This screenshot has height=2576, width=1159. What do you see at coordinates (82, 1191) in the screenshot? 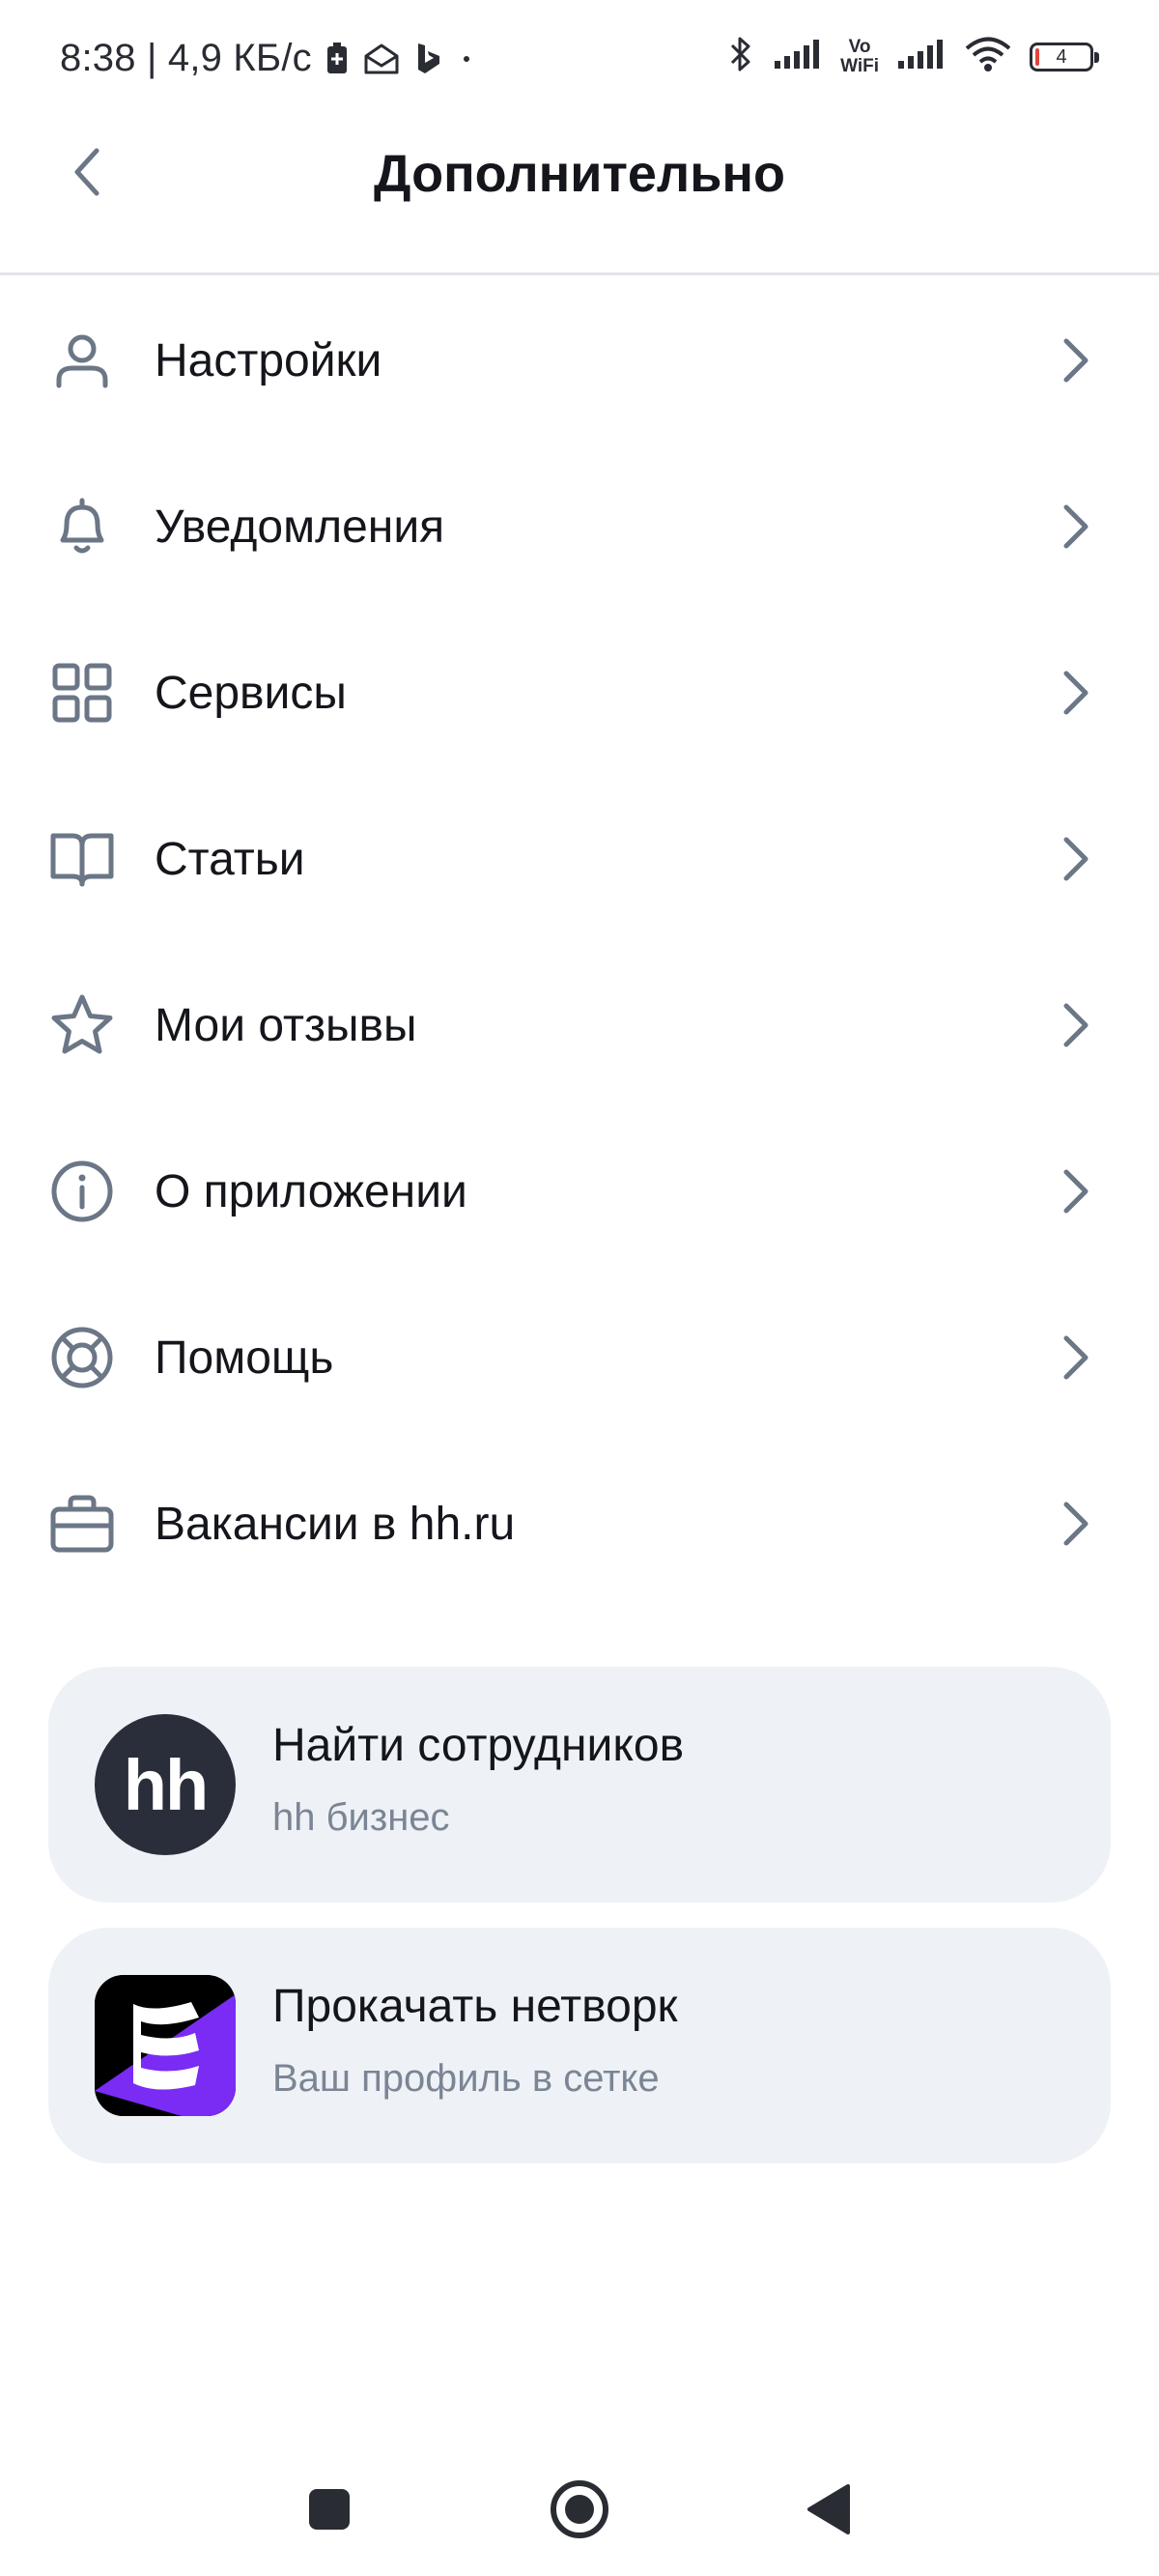
I see `info-icon` at bounding box center [82, 1191].